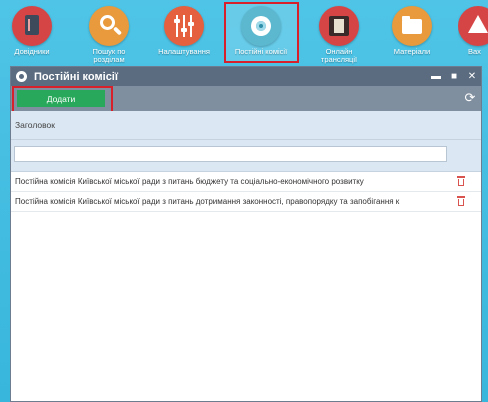  Describe the element at coordinates (246, 76) in the screenshot. I see `window-titlebar: Постійні комісії ▬ ■ ✕` at that location.